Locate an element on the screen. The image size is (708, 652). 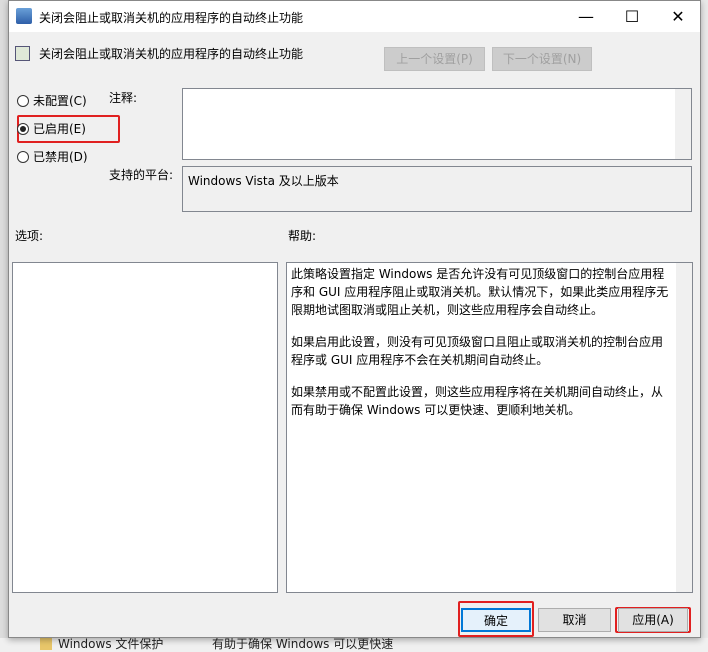
prev-setting-button: 上一个设置(P) is located at coordinates (434, 59).